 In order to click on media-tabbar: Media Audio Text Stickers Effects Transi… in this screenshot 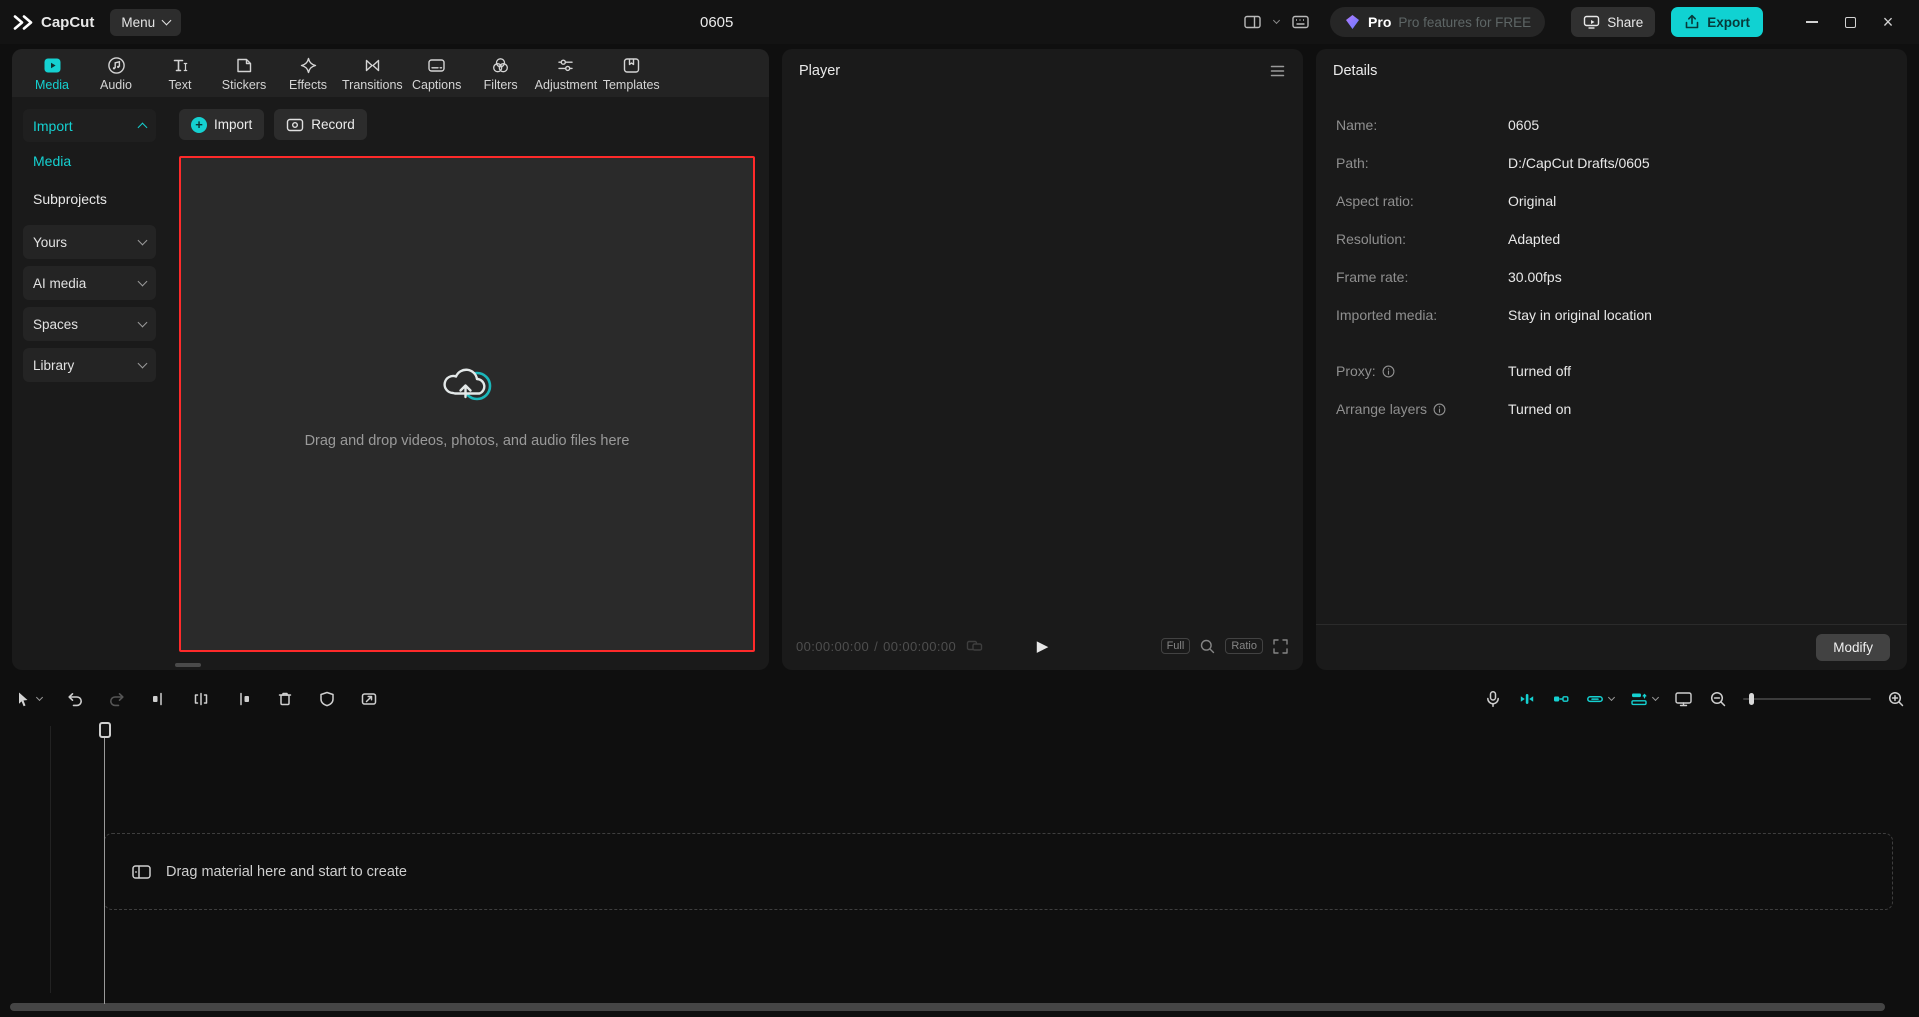, I will do `click(390, 73)`.